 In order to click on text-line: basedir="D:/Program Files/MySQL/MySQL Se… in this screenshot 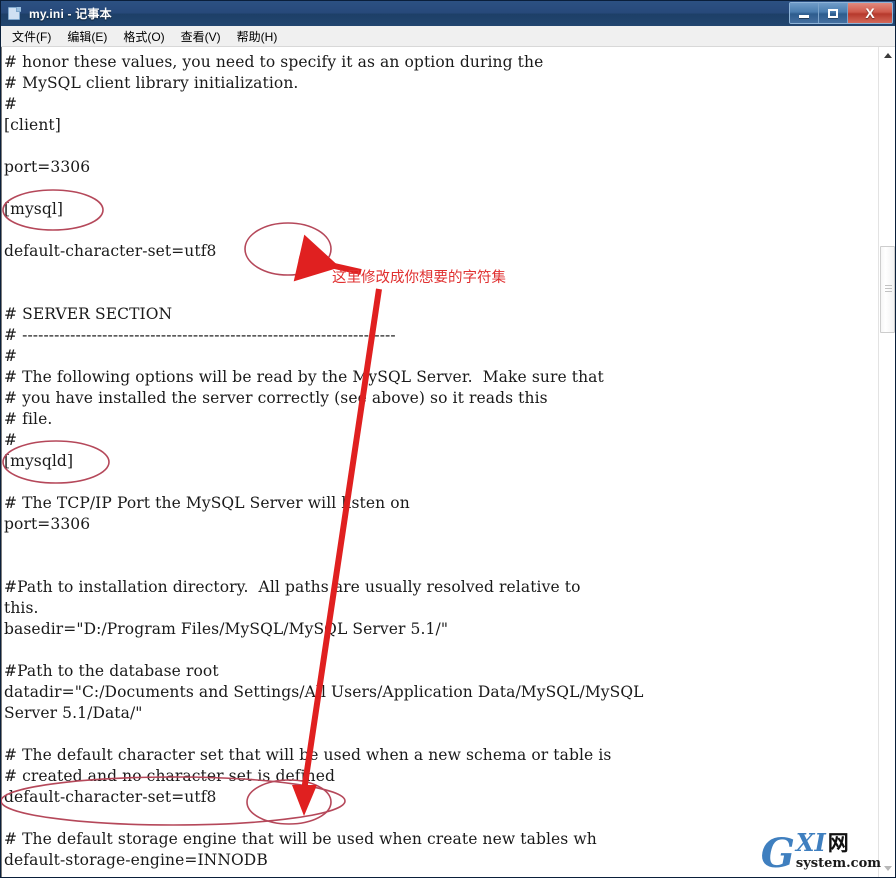, I will do `click(226, 629)`.